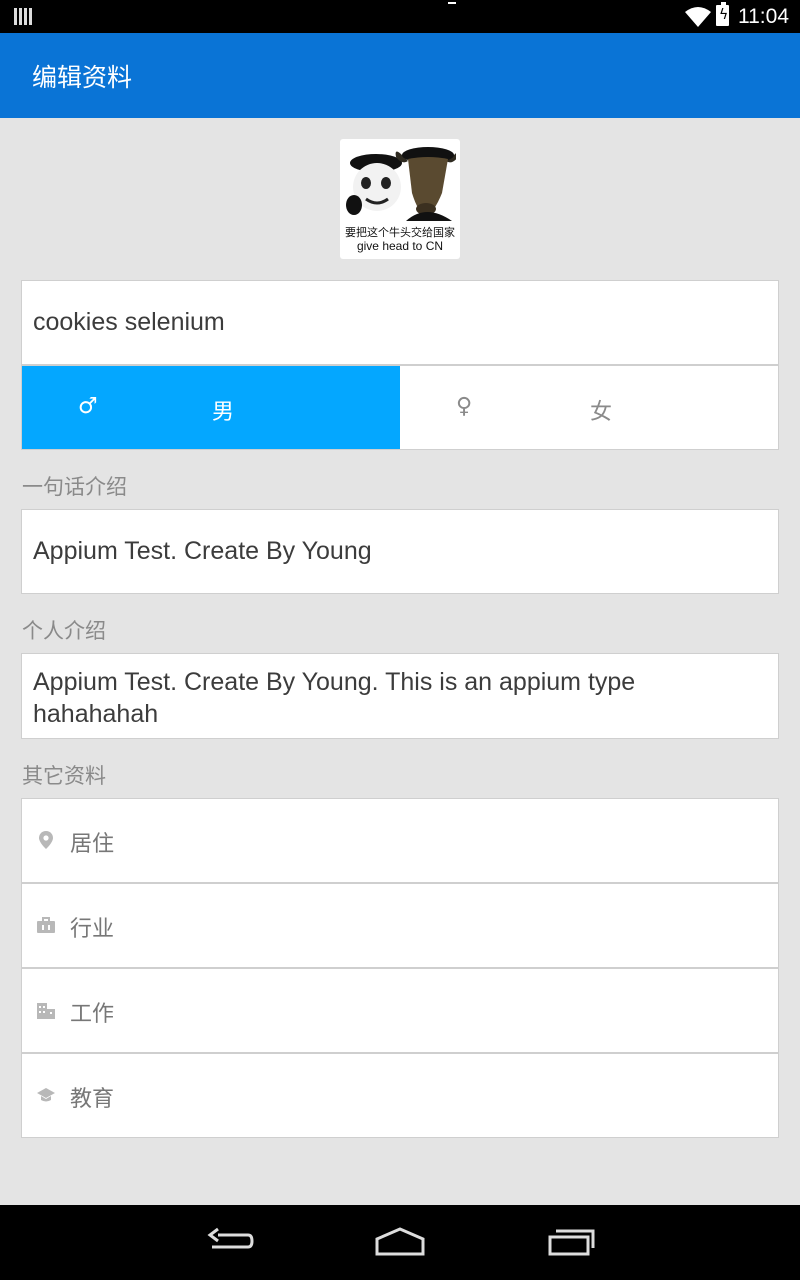 This screenshot has width=800, height=1280. I want to click on page-title: 编辑资料, so click(82, 77).